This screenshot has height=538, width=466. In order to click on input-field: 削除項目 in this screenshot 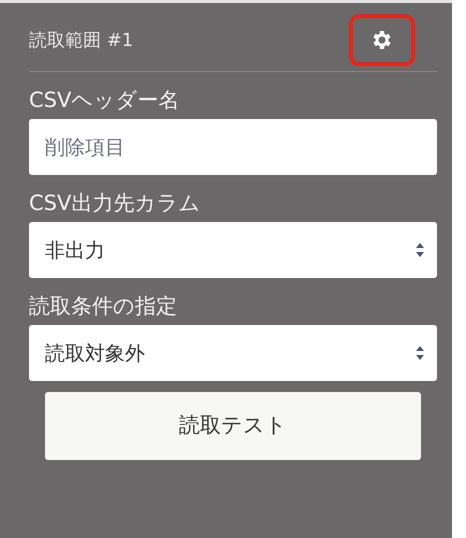, I will do `click(233, 147)`.